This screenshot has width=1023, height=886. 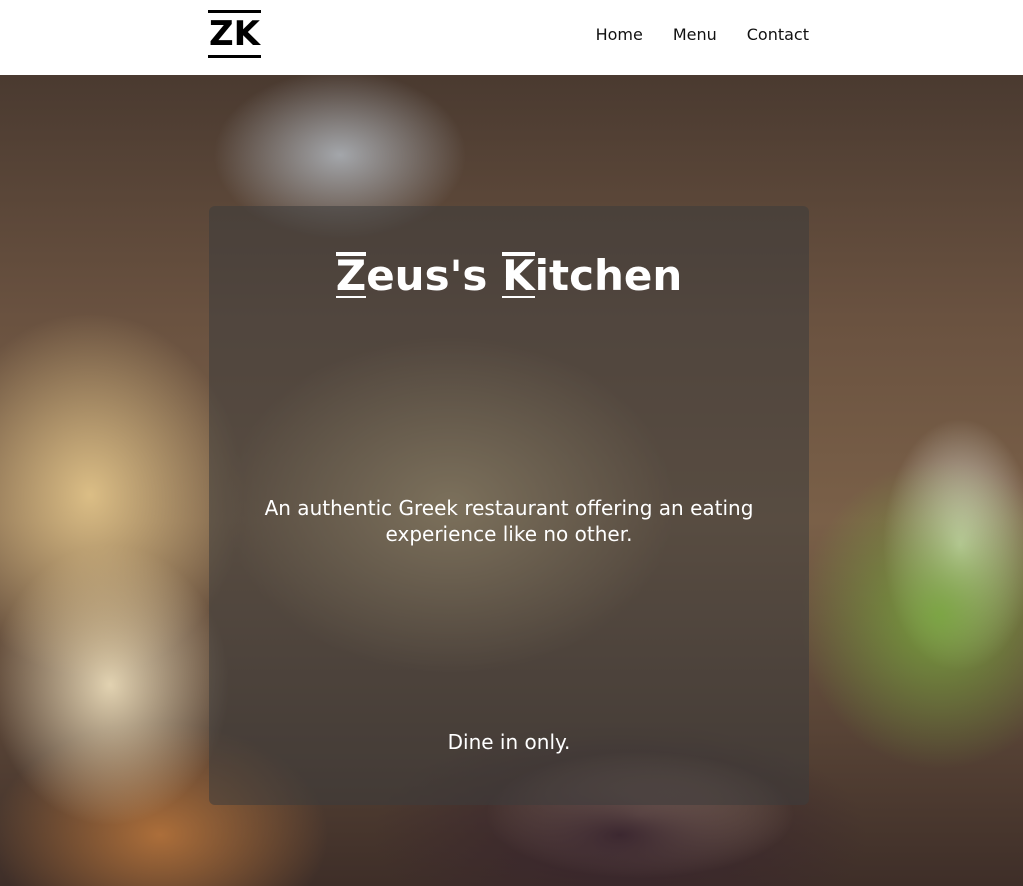 I want to click on main-nav: Home Menu Contact, so click(x=687, y=35).